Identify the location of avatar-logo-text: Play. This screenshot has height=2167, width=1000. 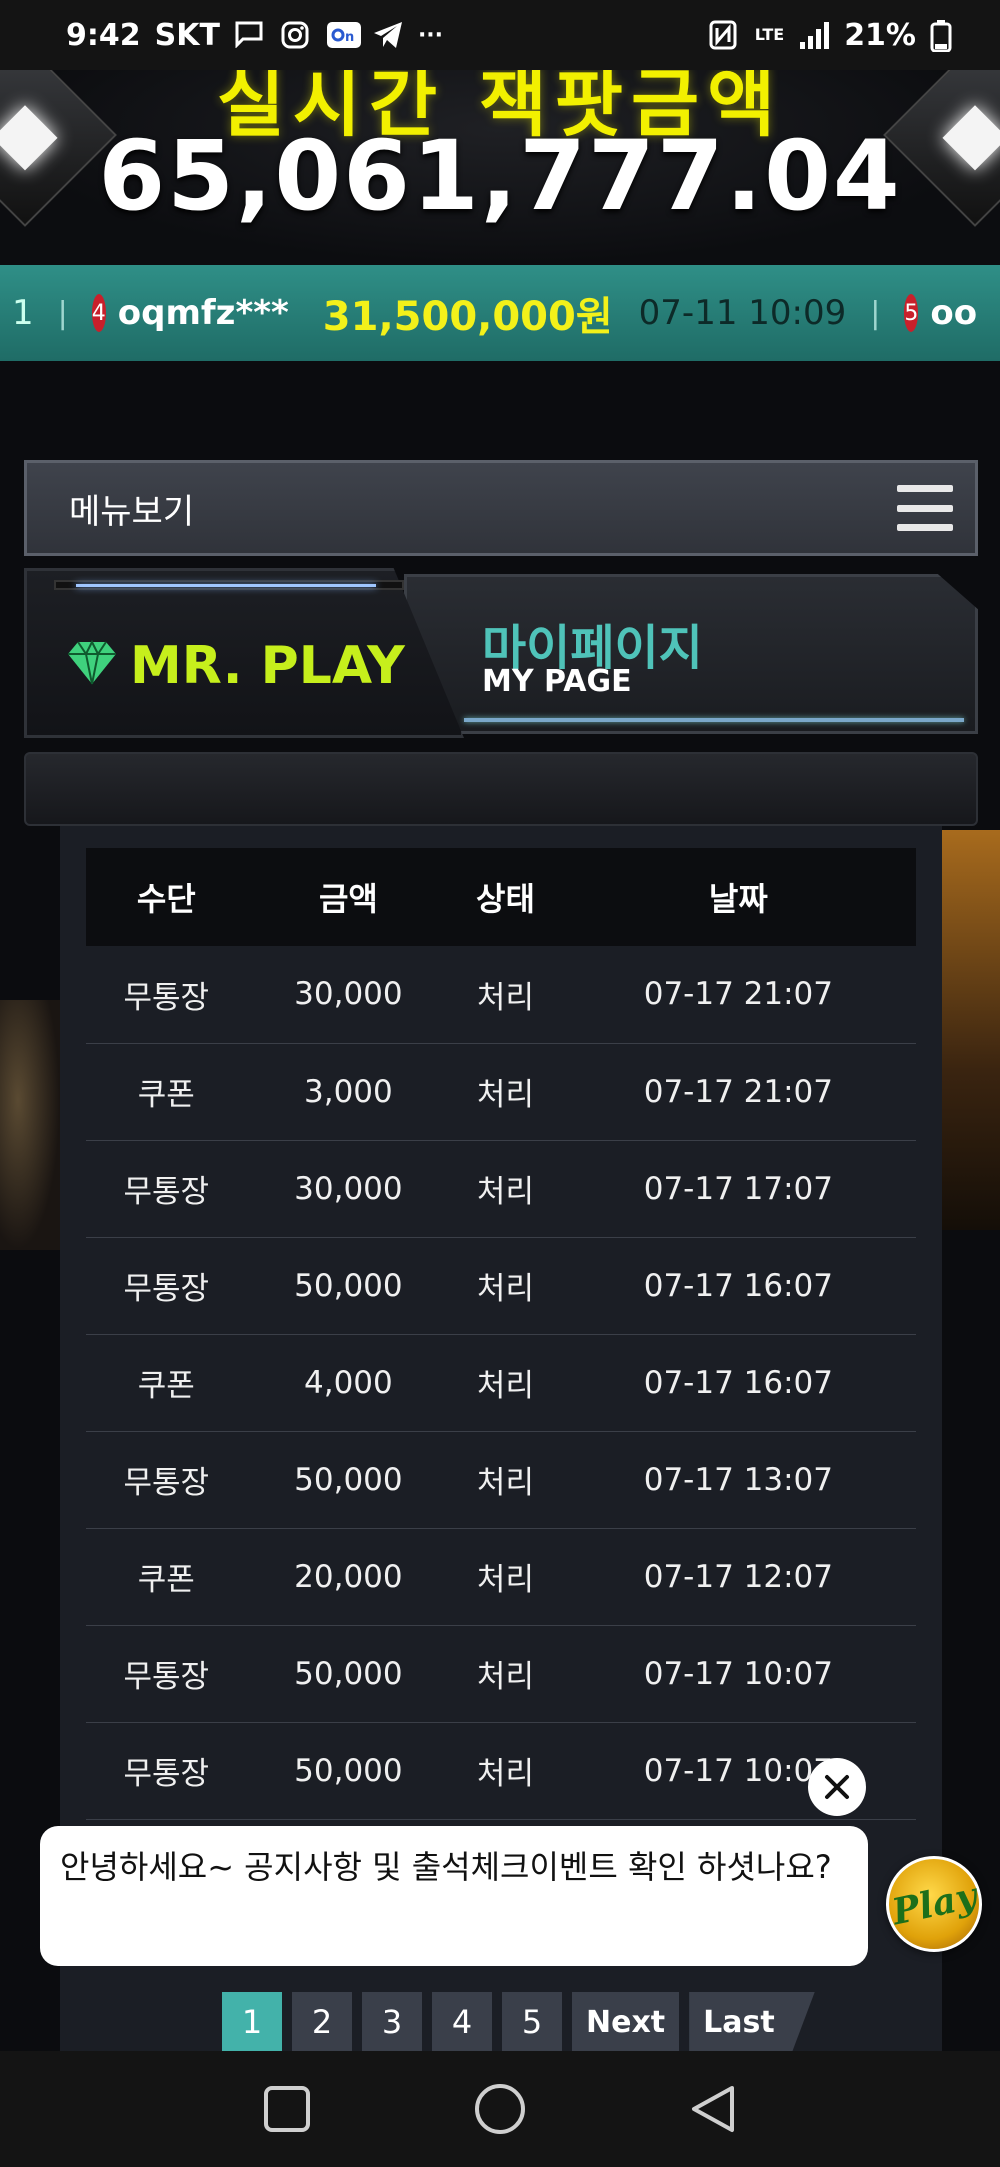
(934, 1904).